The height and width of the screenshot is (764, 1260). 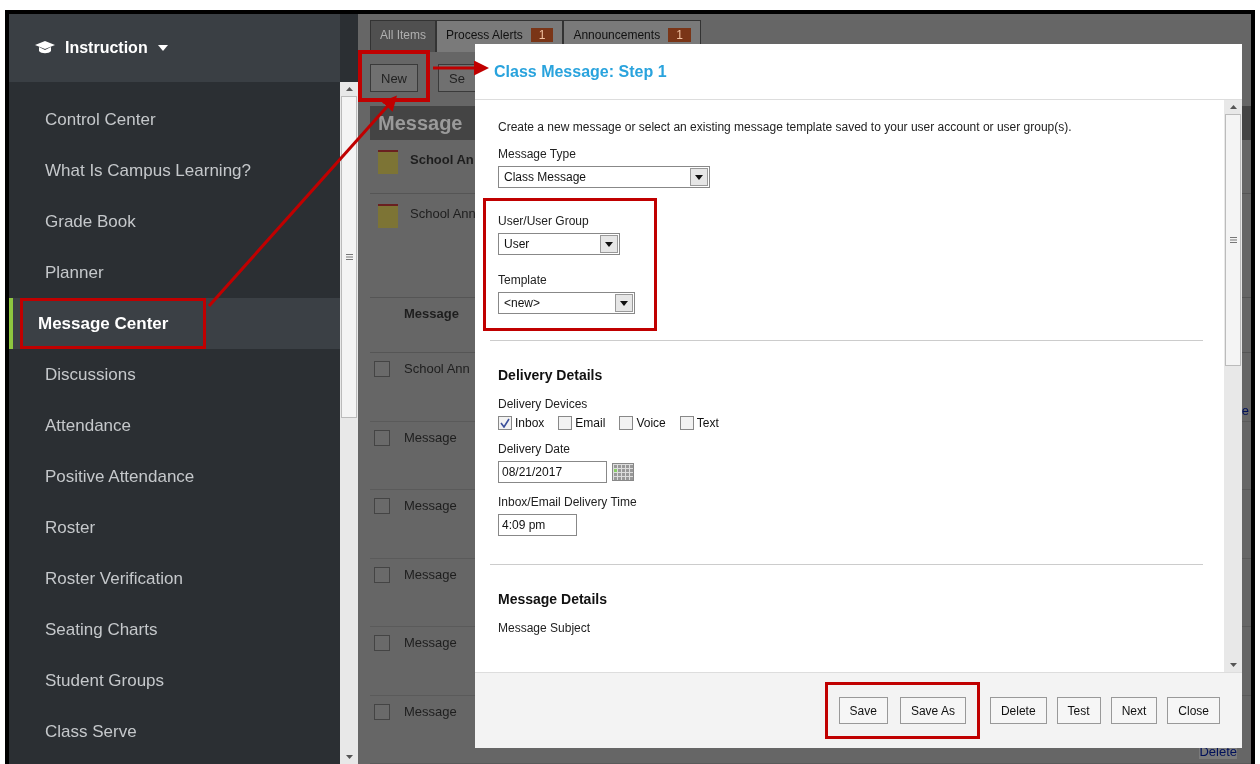 I want to click on checkbox-label: Text, so click(x=707, y=423).